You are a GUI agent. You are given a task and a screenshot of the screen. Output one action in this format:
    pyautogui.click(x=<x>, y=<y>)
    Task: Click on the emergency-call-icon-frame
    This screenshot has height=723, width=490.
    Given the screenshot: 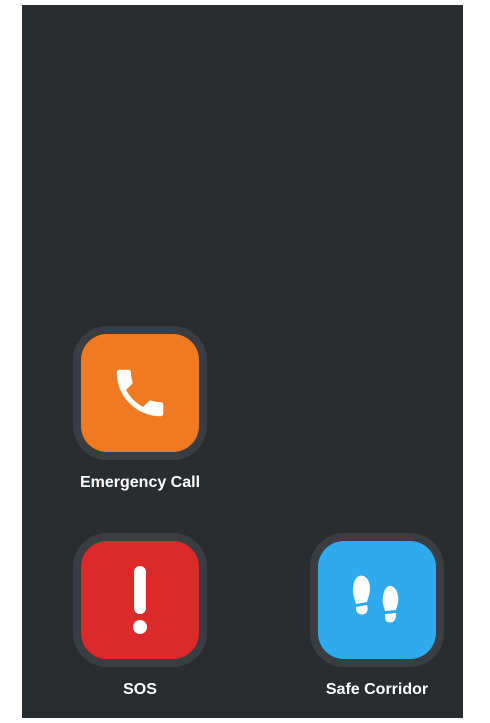 What is the action you would take?
    pyautogui.click(x=140, y=393)
    